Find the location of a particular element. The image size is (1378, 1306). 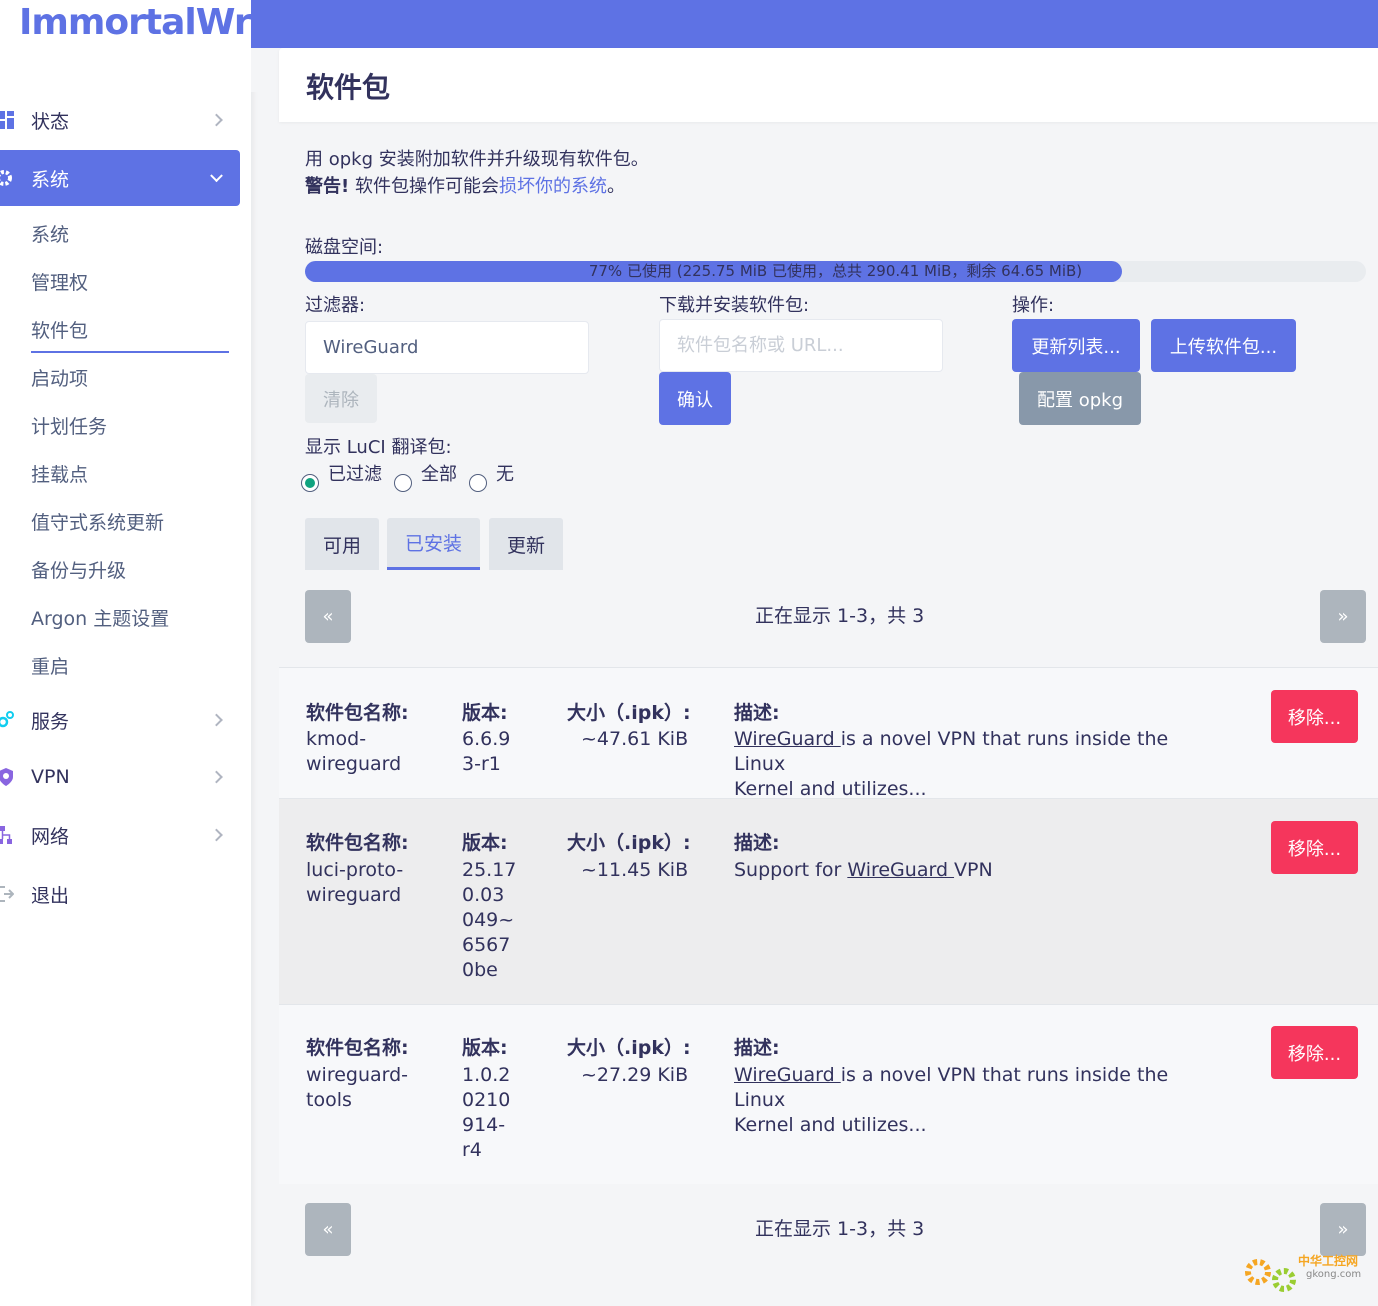

filter-input is located at coordinates (447, 347).